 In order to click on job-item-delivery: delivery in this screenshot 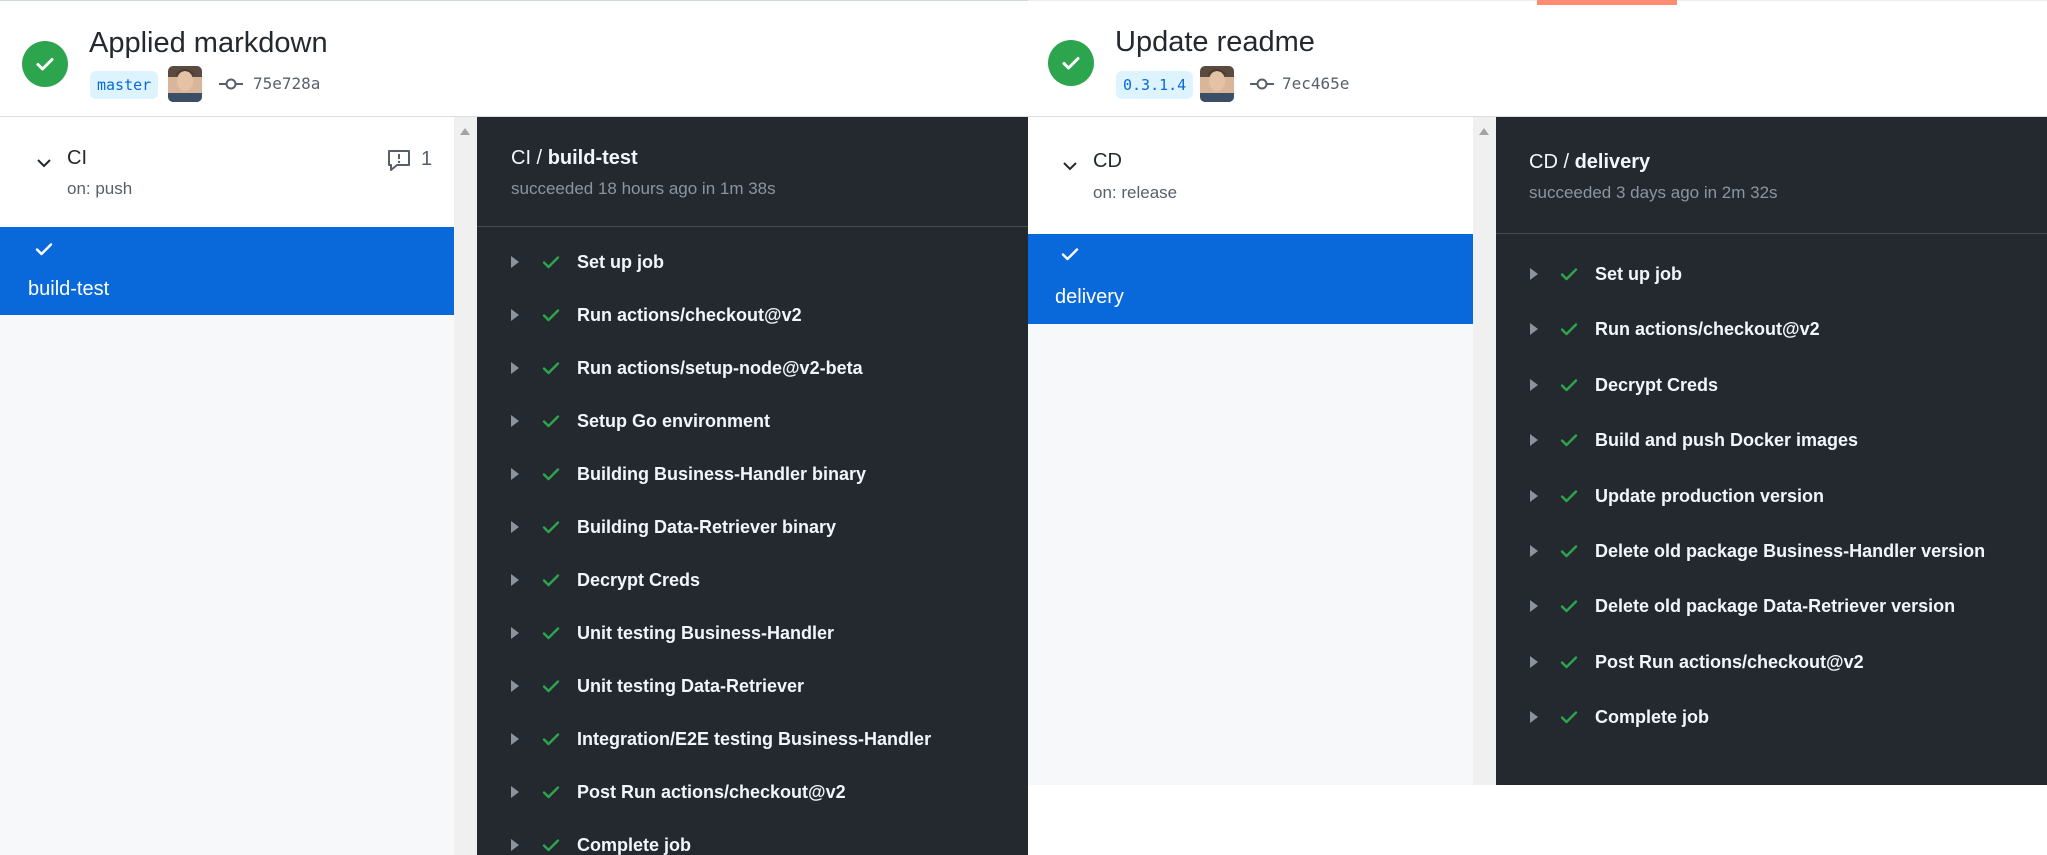, I will do `click(1250, 279)`.